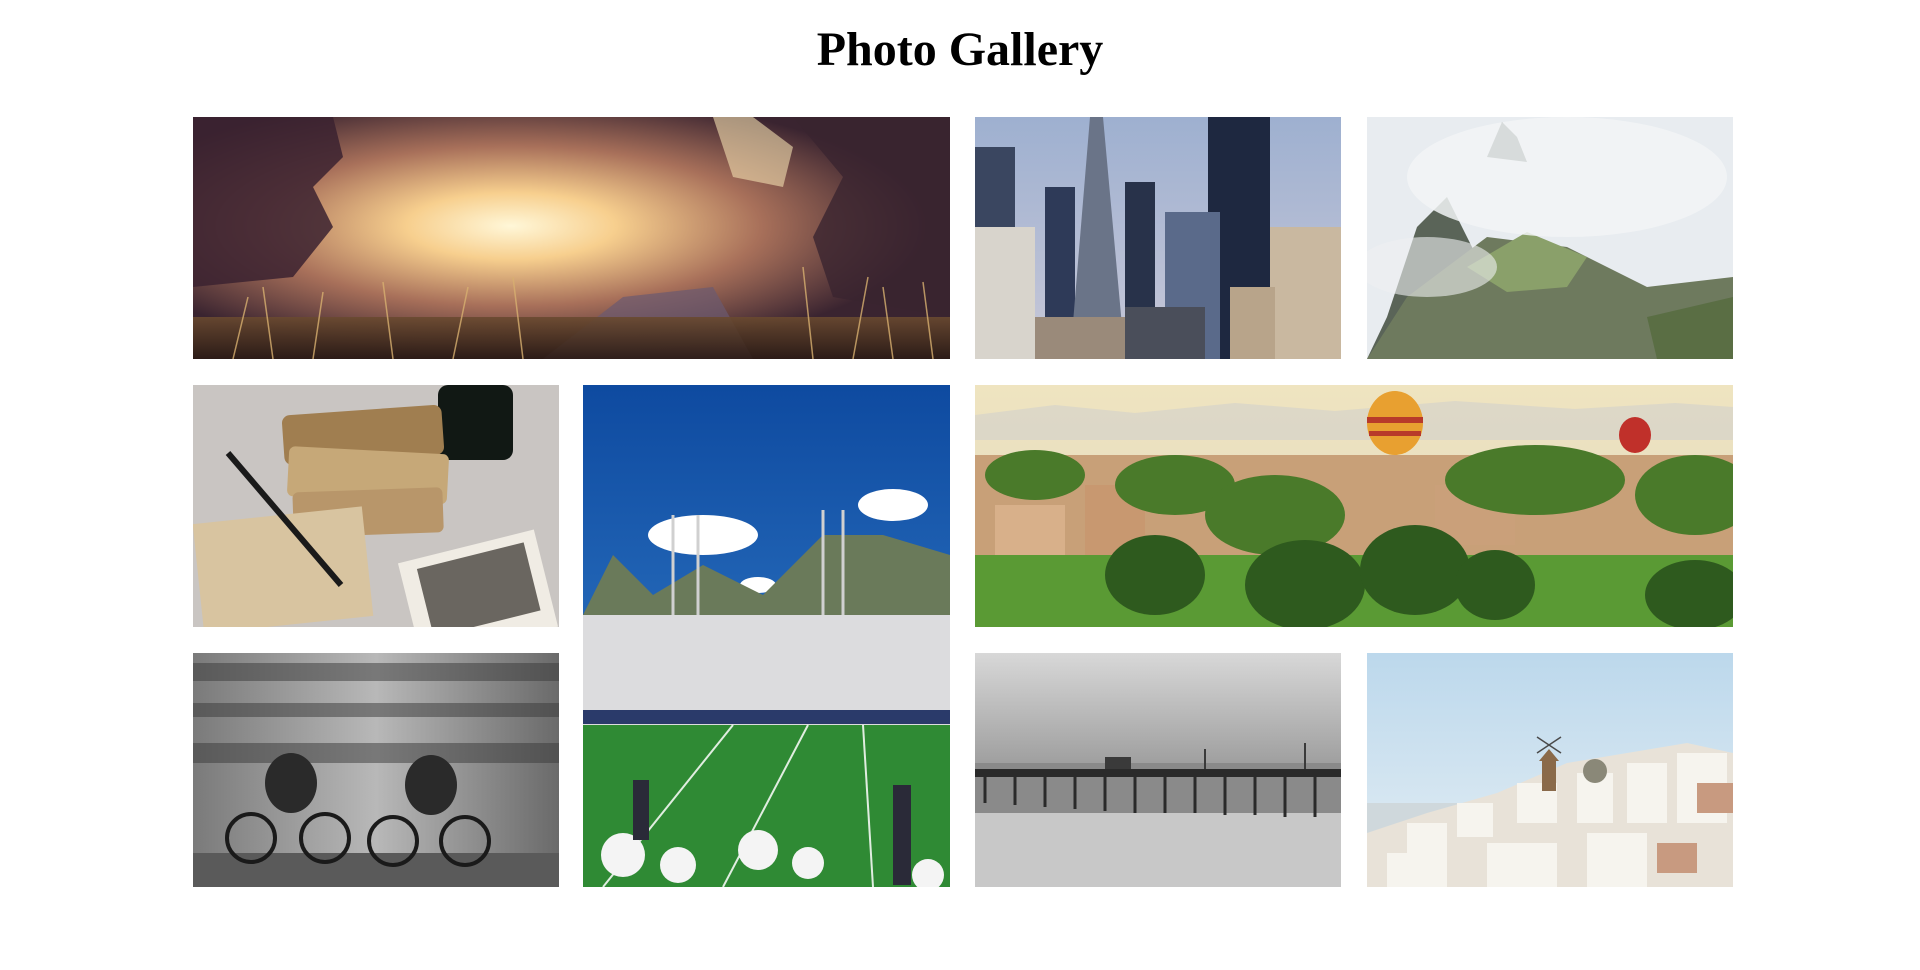 This screenshot has height=970, width=1920. I want to click on page-title: Photo Gallery, so click(960, 49).